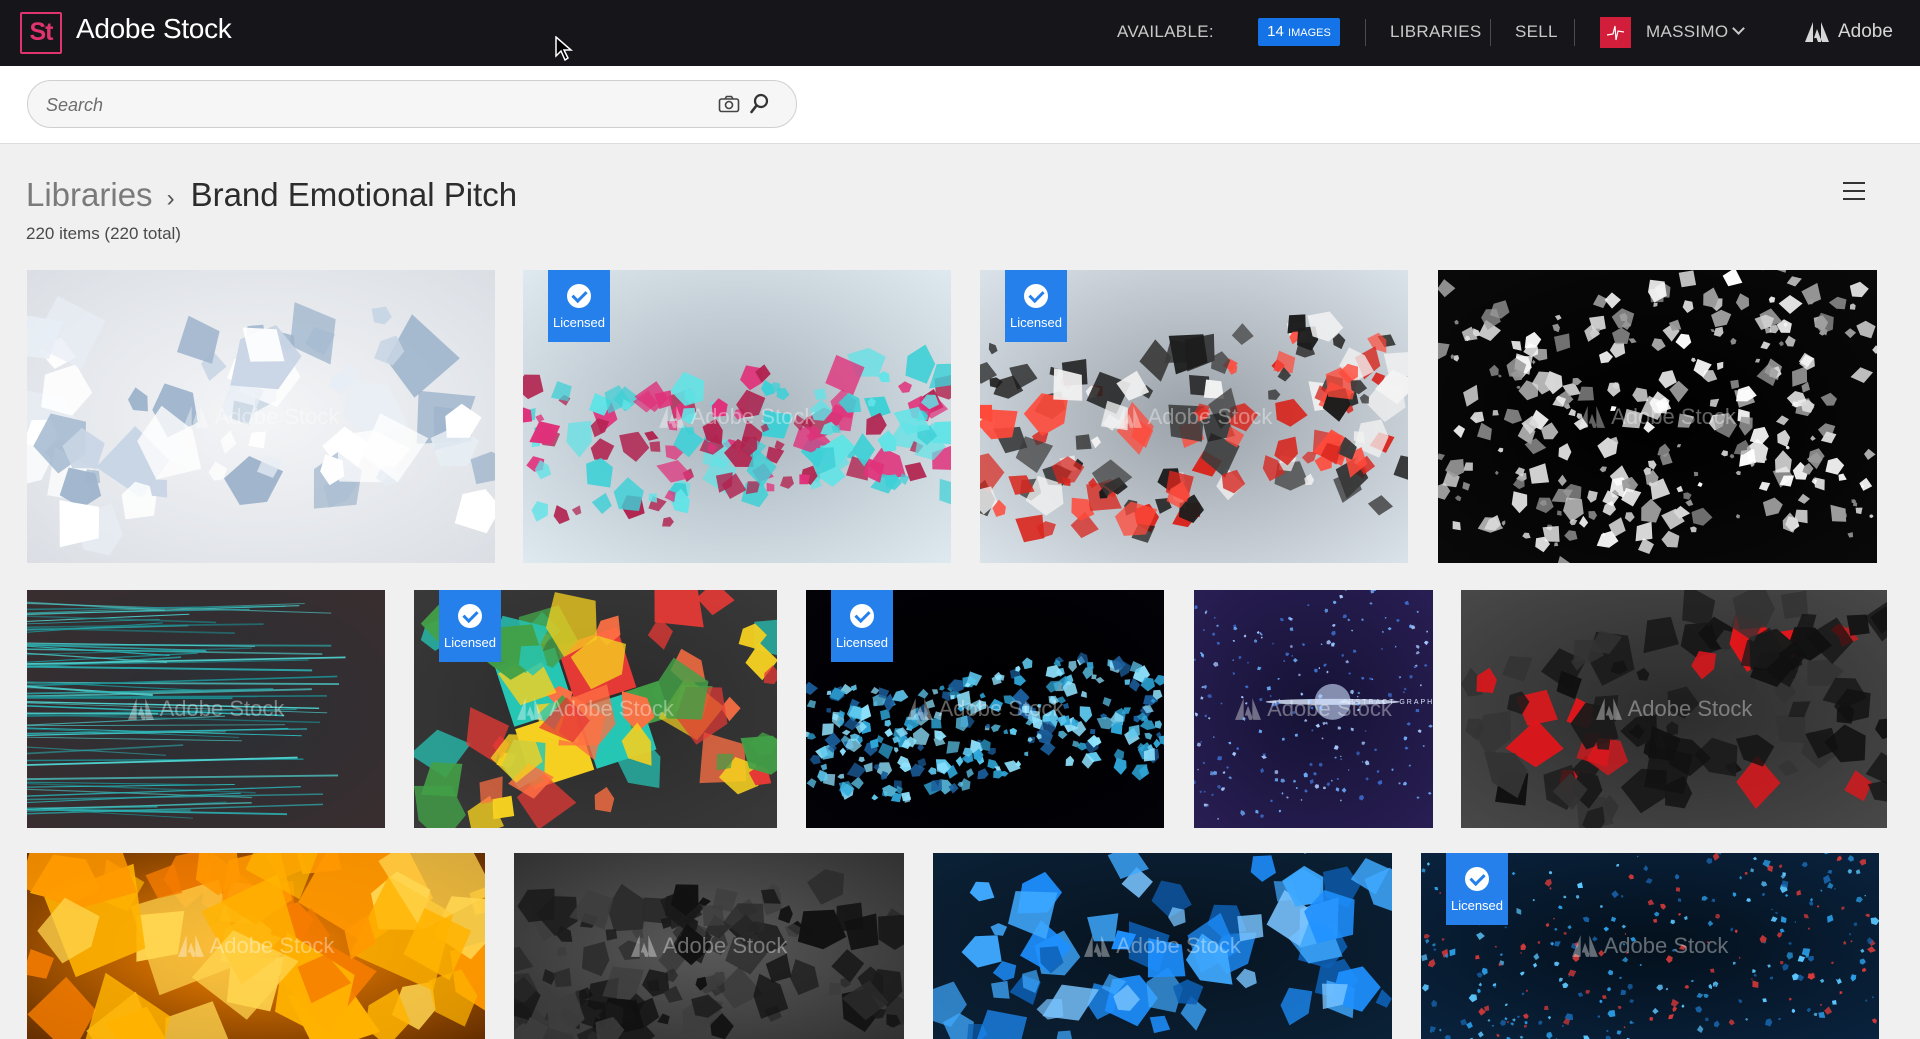 The height and width of the screenshot is (1039, 1920). Describe the element at coordinates (564, 49) in the screenshot. I see `mouse-cursor-icon` at that location.